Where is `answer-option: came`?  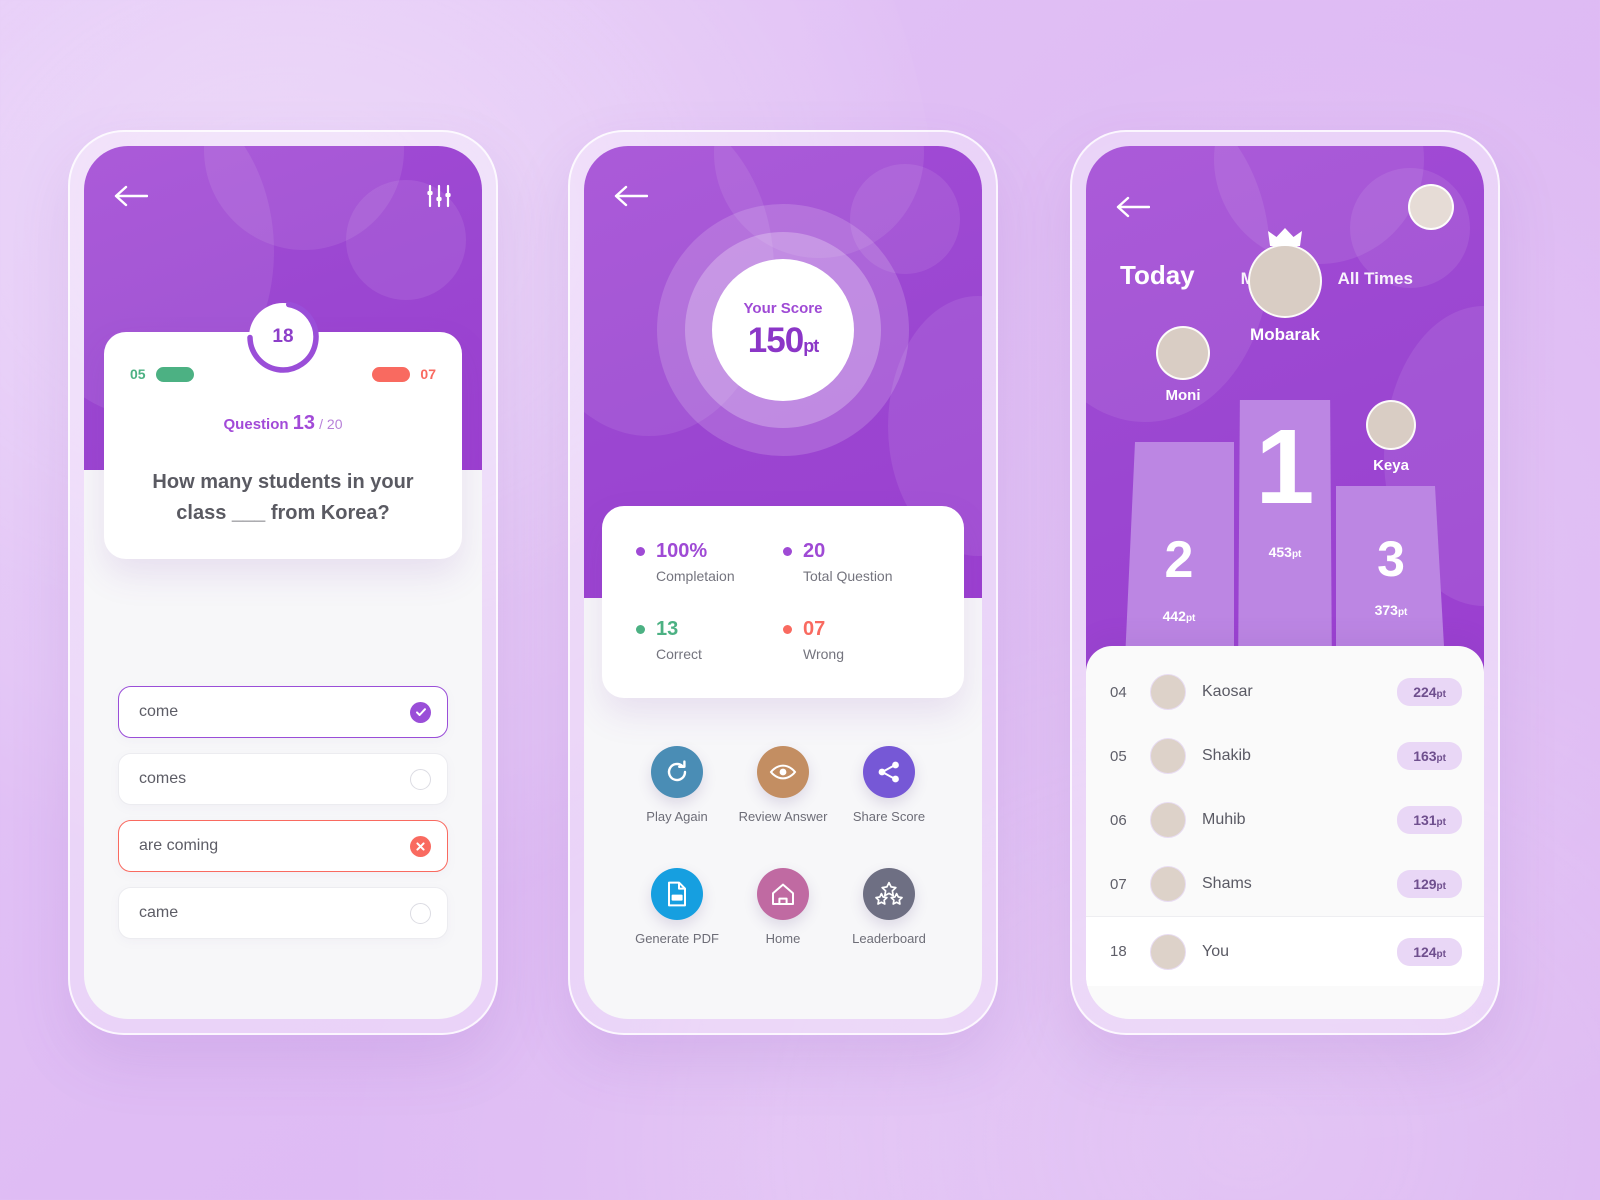
answer-option: came is located at coordinates (283, 913).